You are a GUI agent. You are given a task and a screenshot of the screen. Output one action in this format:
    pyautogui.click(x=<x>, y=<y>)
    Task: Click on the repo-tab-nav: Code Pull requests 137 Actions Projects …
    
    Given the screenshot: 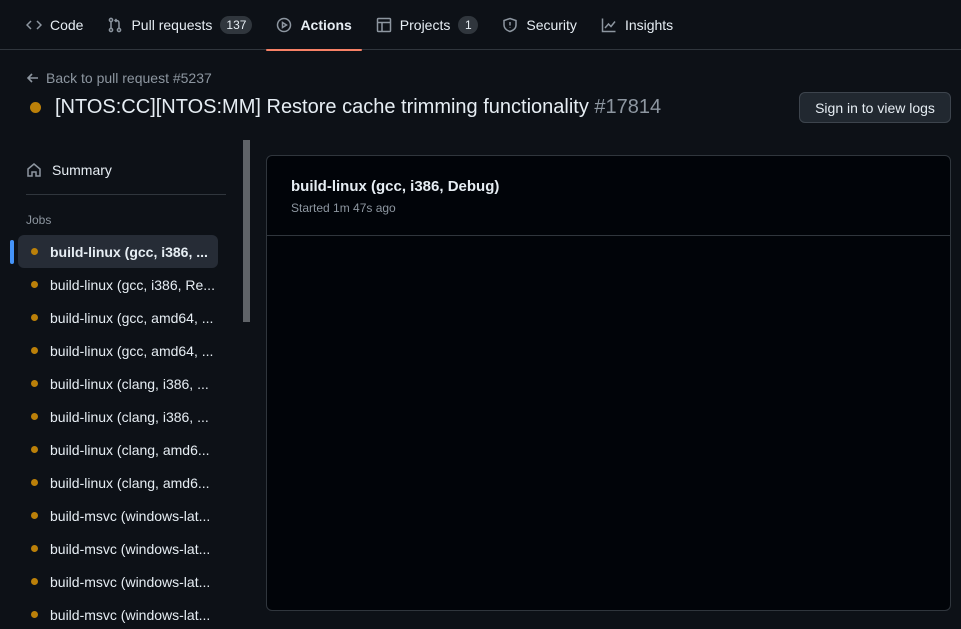 What is the action you would take?
    pyautogui.click(x=480, y=25)
    